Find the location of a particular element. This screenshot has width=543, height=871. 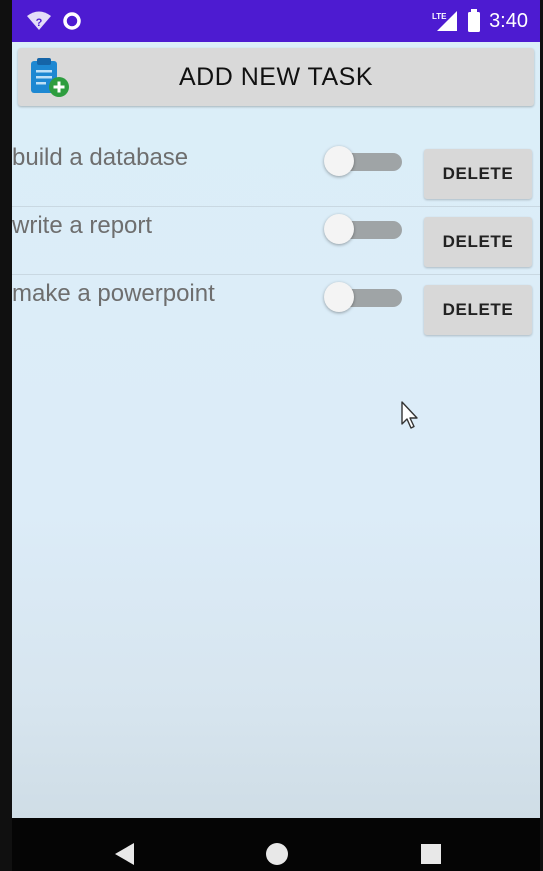

recents-icon is located at coordinates (431, 854).